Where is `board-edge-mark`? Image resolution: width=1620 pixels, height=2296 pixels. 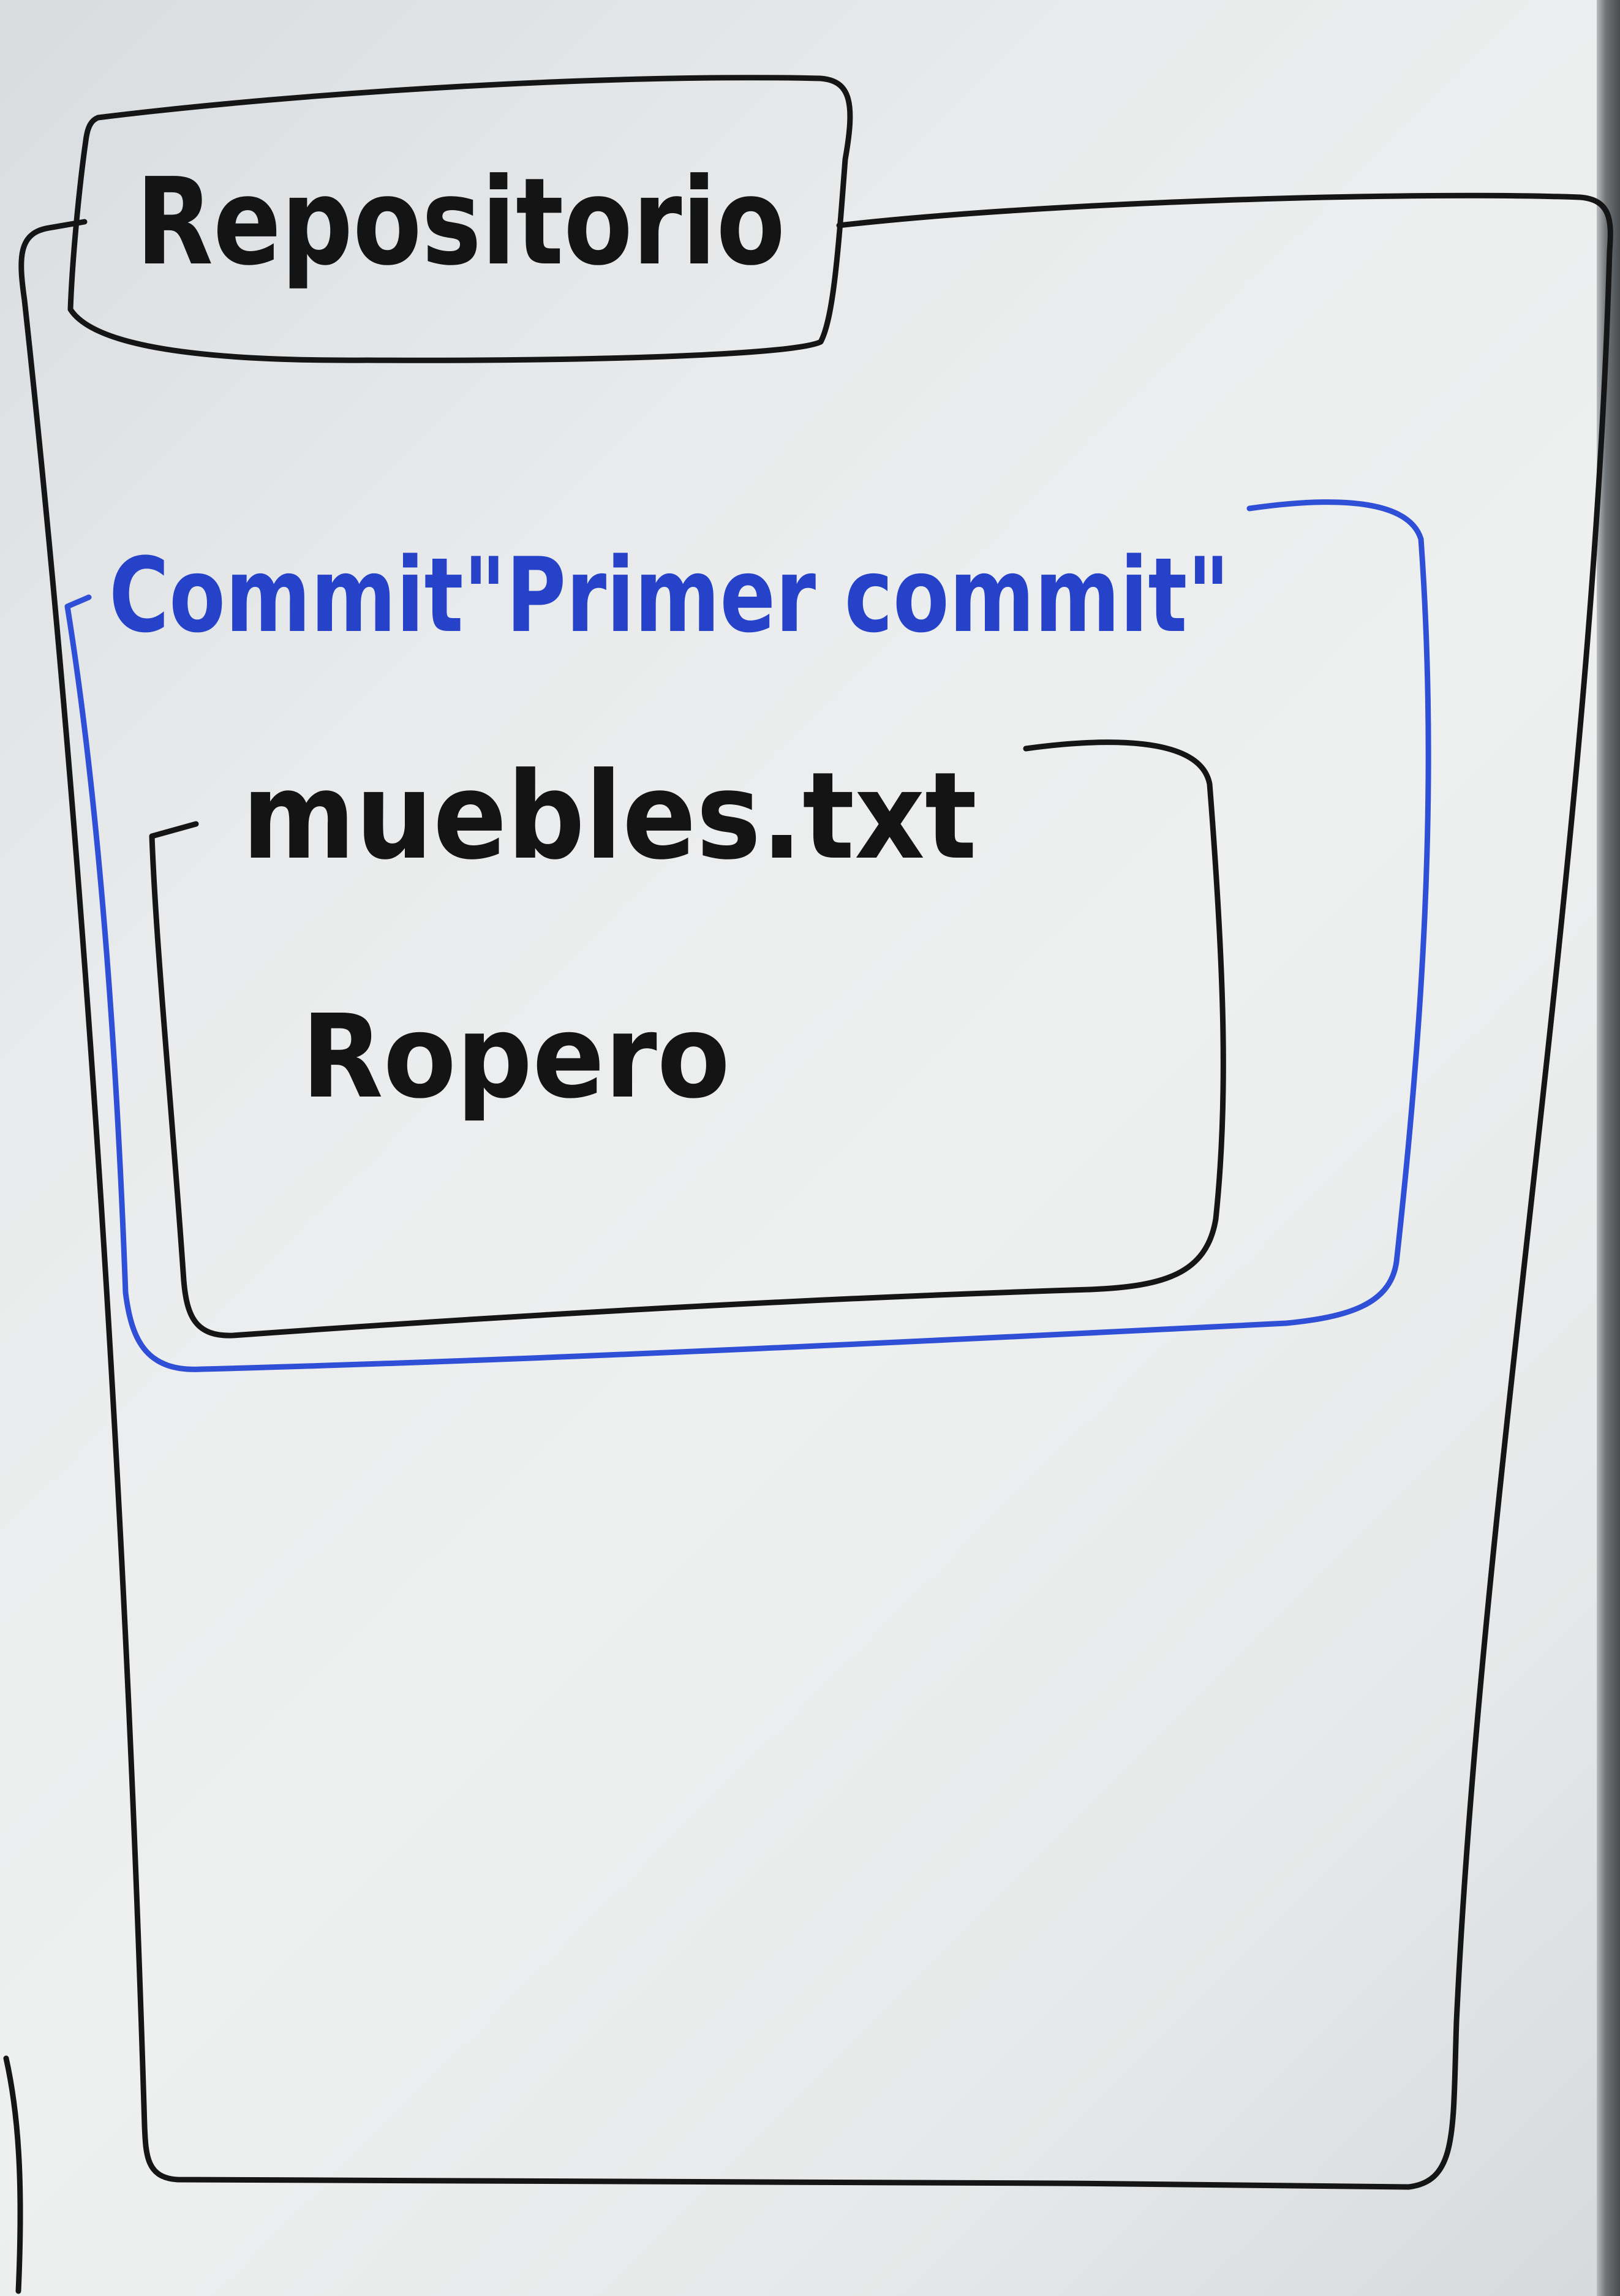 board-edge-mark is located at coordinates (13, 2174).